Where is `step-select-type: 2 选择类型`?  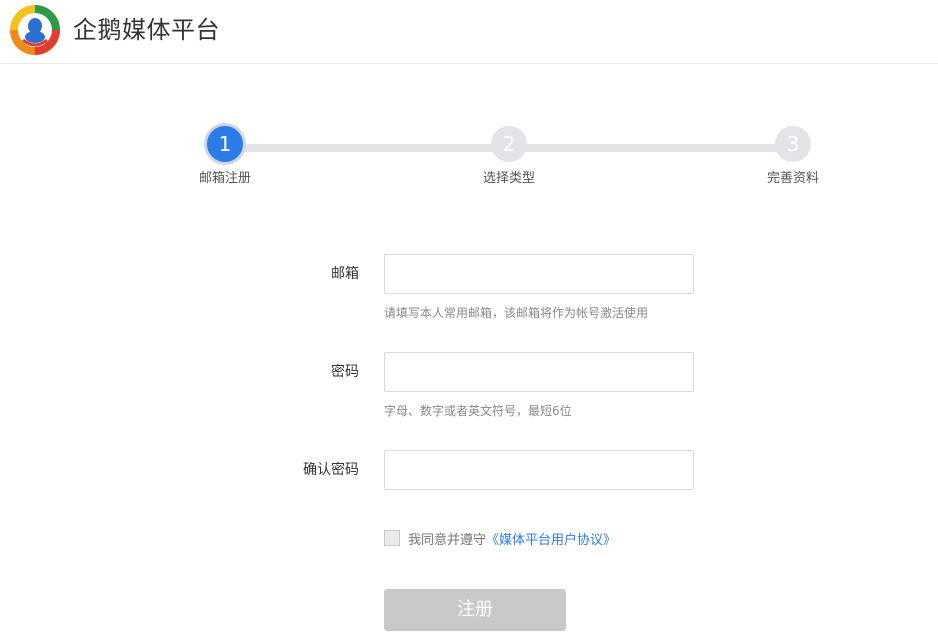
step-select-type: 2 选择类型 is located at coordinates (509, 157).